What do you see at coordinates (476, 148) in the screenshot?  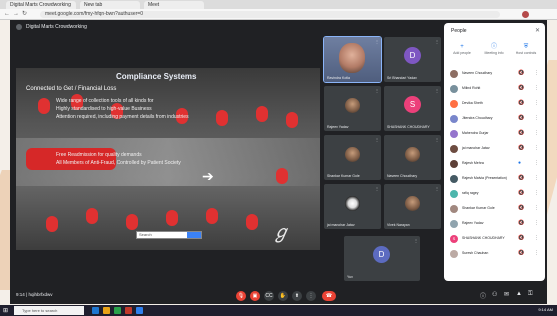 I see `person-name: jai manohar Jatav` at bounding box center [476, 148].